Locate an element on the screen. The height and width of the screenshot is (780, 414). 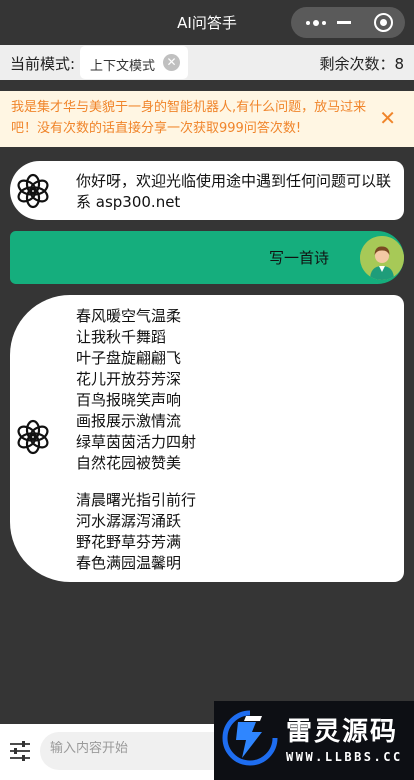
poem-line: 自然花园被赞美 is located at coordinates (129, 463).